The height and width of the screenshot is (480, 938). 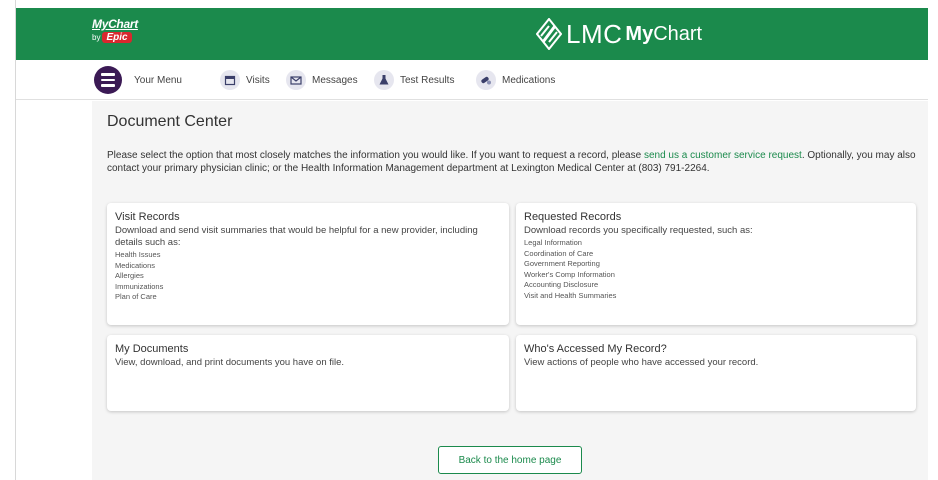 I want to click on list-item: Accounting Disclosure, so click(x=561, y=284).